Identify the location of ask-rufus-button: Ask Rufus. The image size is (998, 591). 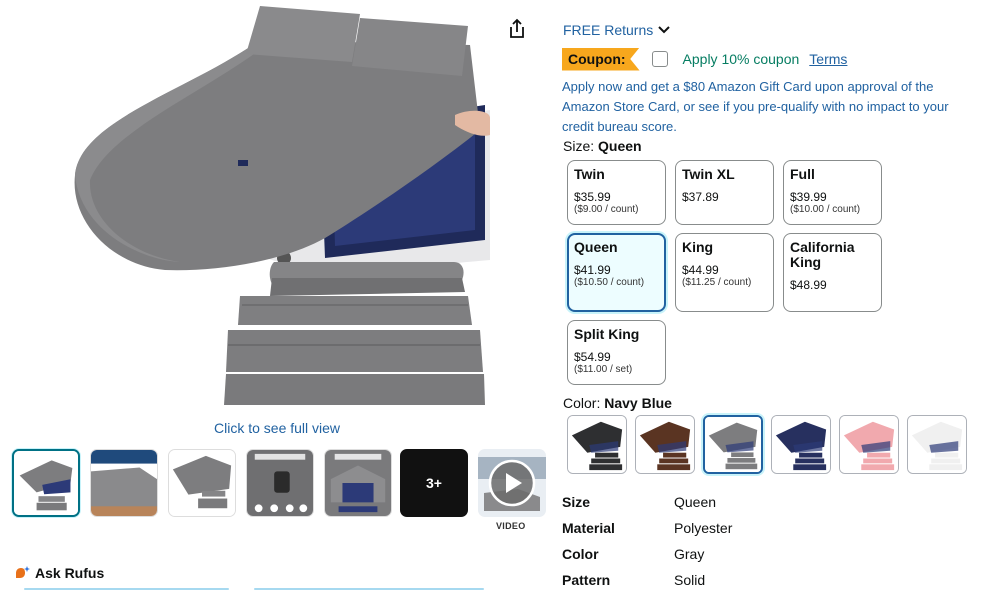
(59, 573).